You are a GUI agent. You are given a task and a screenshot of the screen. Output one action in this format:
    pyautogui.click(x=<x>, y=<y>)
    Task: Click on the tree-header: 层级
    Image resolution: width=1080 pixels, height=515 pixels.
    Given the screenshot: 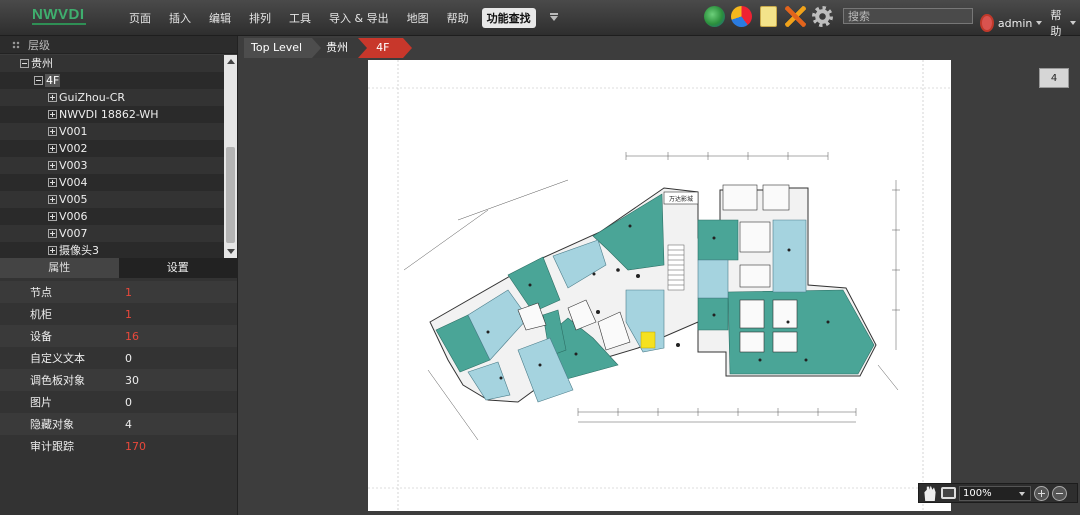 What is the action you would take?
    pyautogui.click(x=118, y=45)
    